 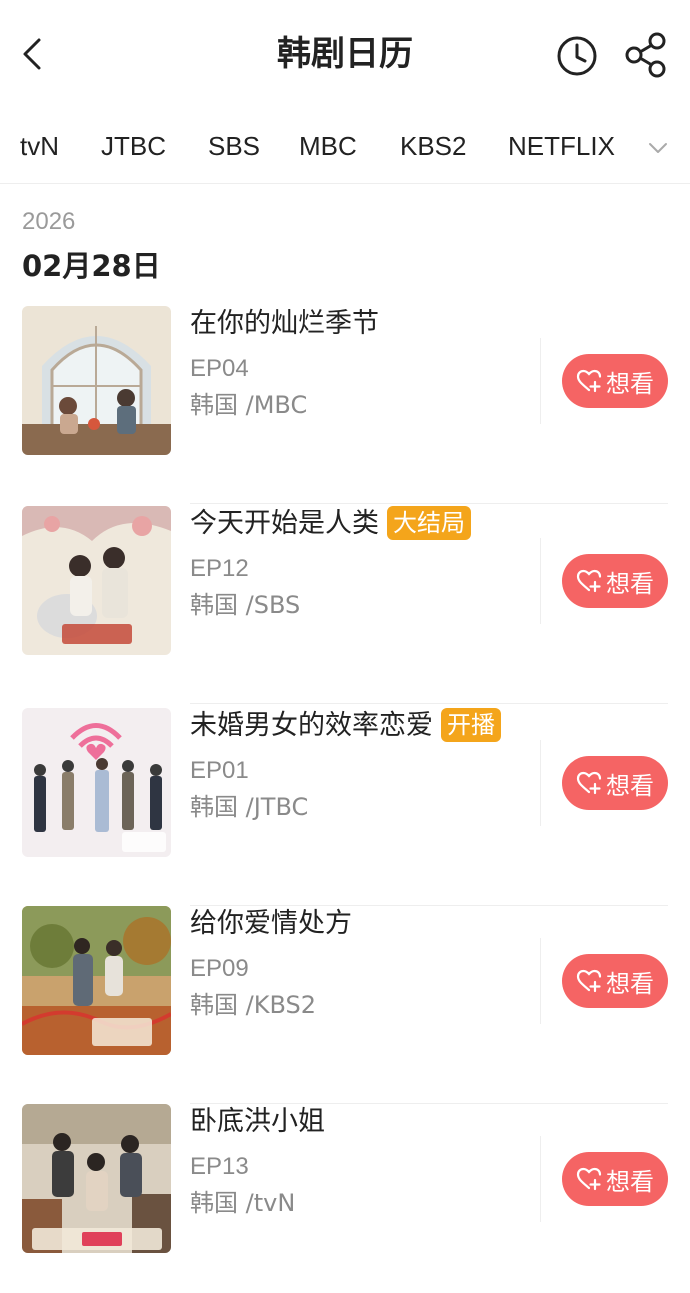 What do you see at coordinates (257, 1122) in the screenshot?
I see `drama-title: 卧底洪小姐` at bounding box center [257, 1122].